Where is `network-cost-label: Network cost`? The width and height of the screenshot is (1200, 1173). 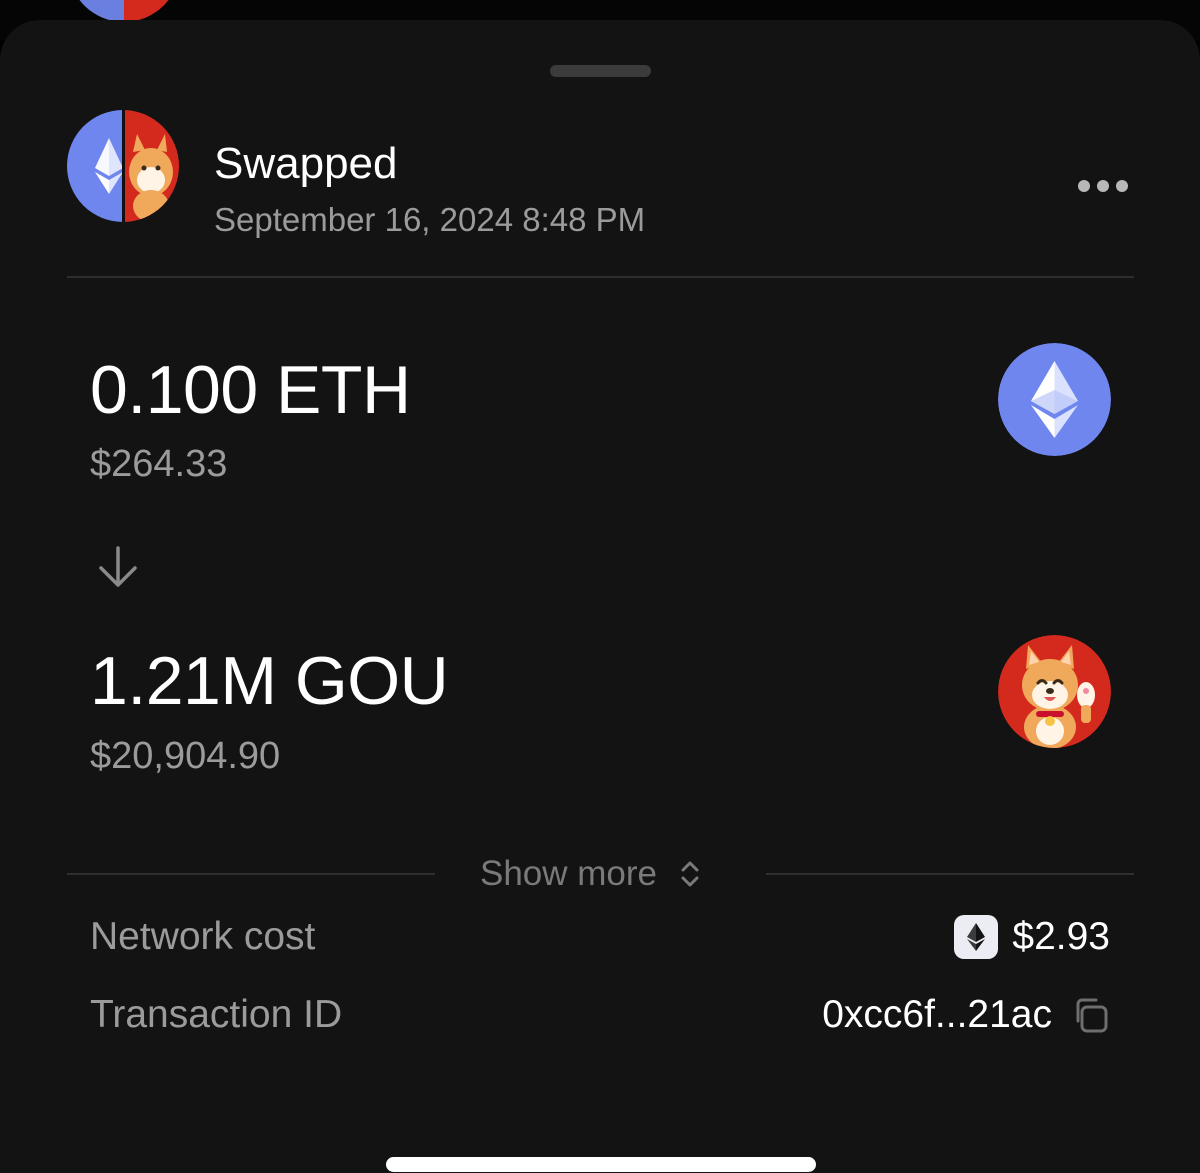
network-cost-label: Network cost is located at coordinates (203, 936).